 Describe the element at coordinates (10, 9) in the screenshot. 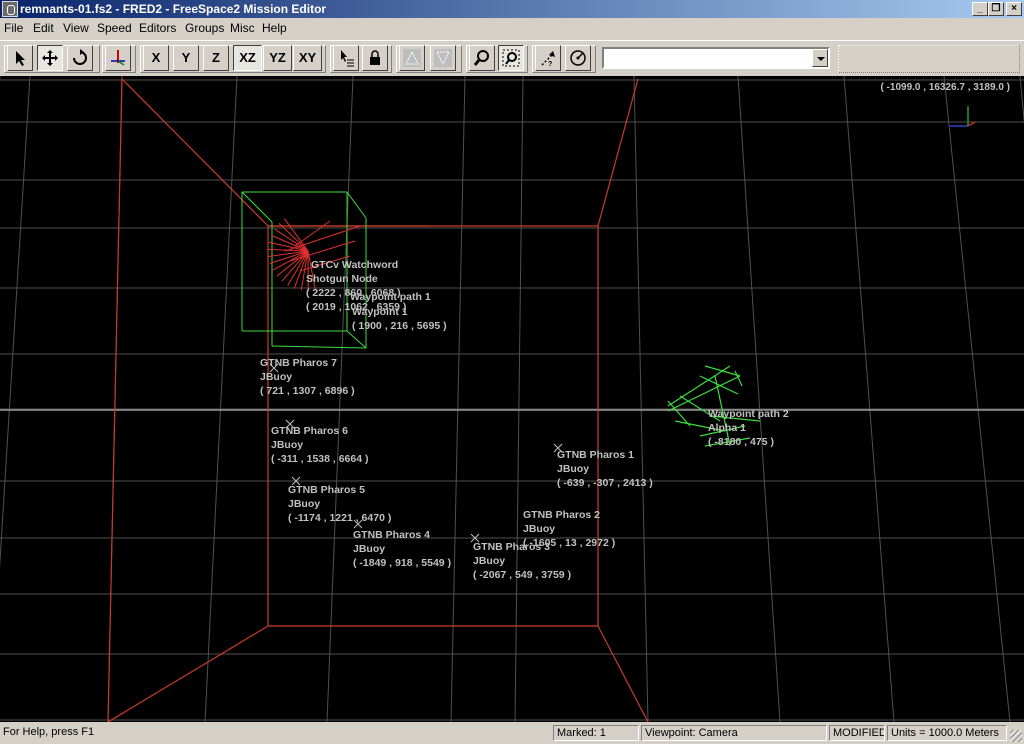

I see `app-icon` at that location.